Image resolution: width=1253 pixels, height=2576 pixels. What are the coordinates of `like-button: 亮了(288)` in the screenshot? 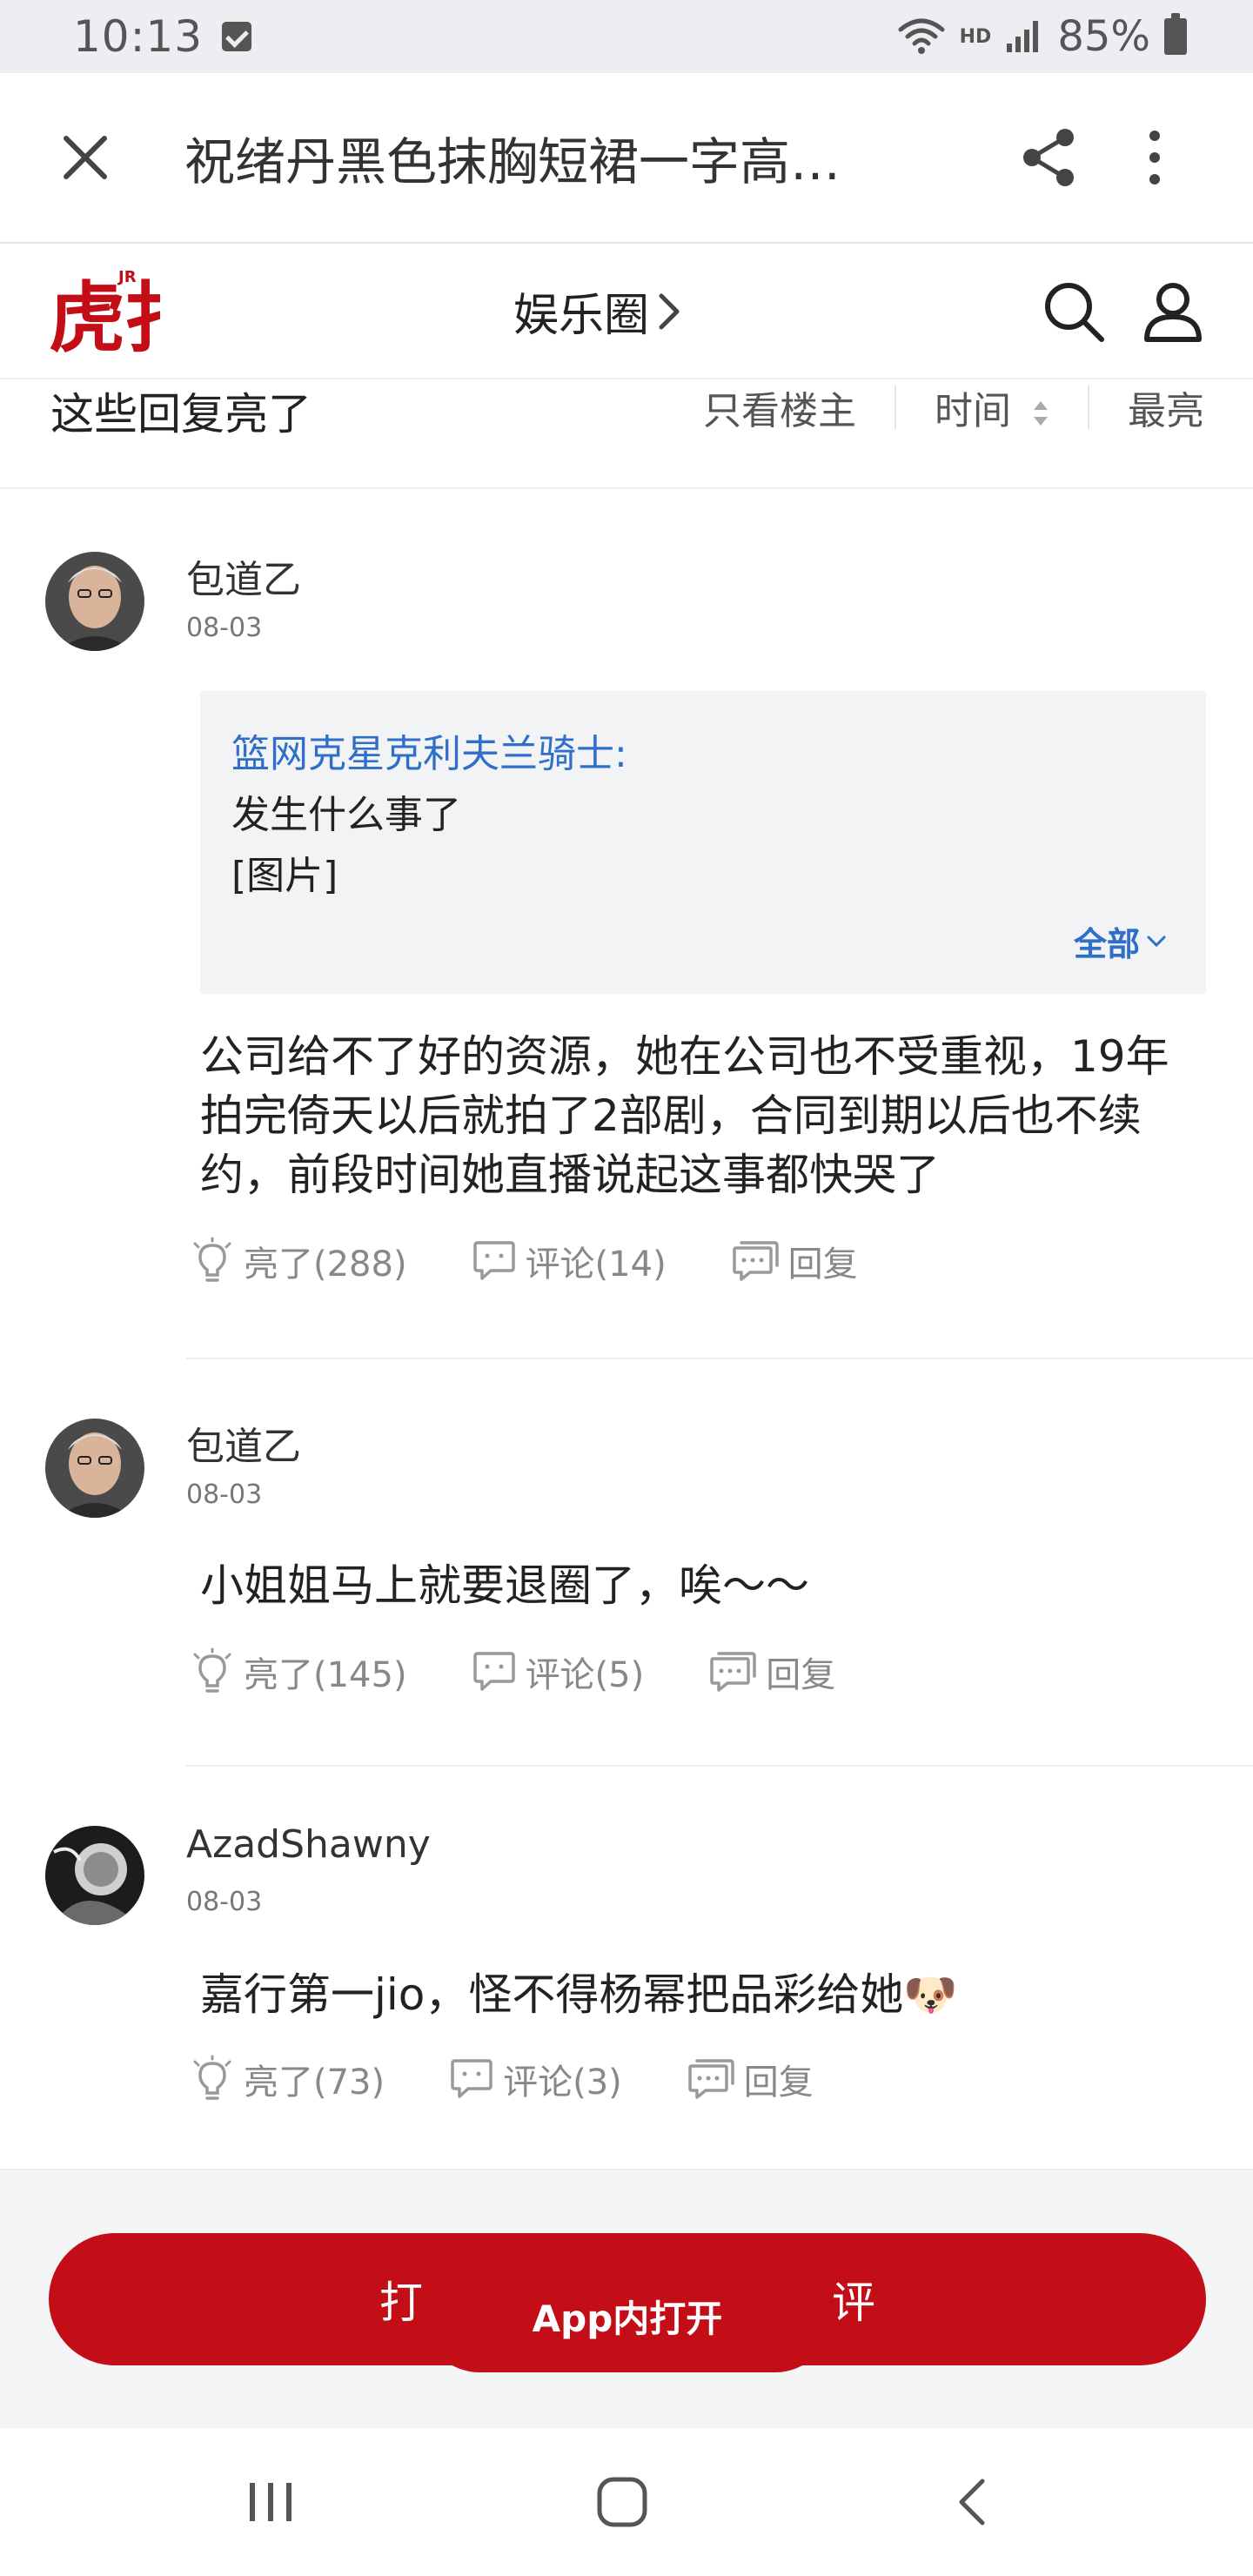 It's located at (298, 1261).